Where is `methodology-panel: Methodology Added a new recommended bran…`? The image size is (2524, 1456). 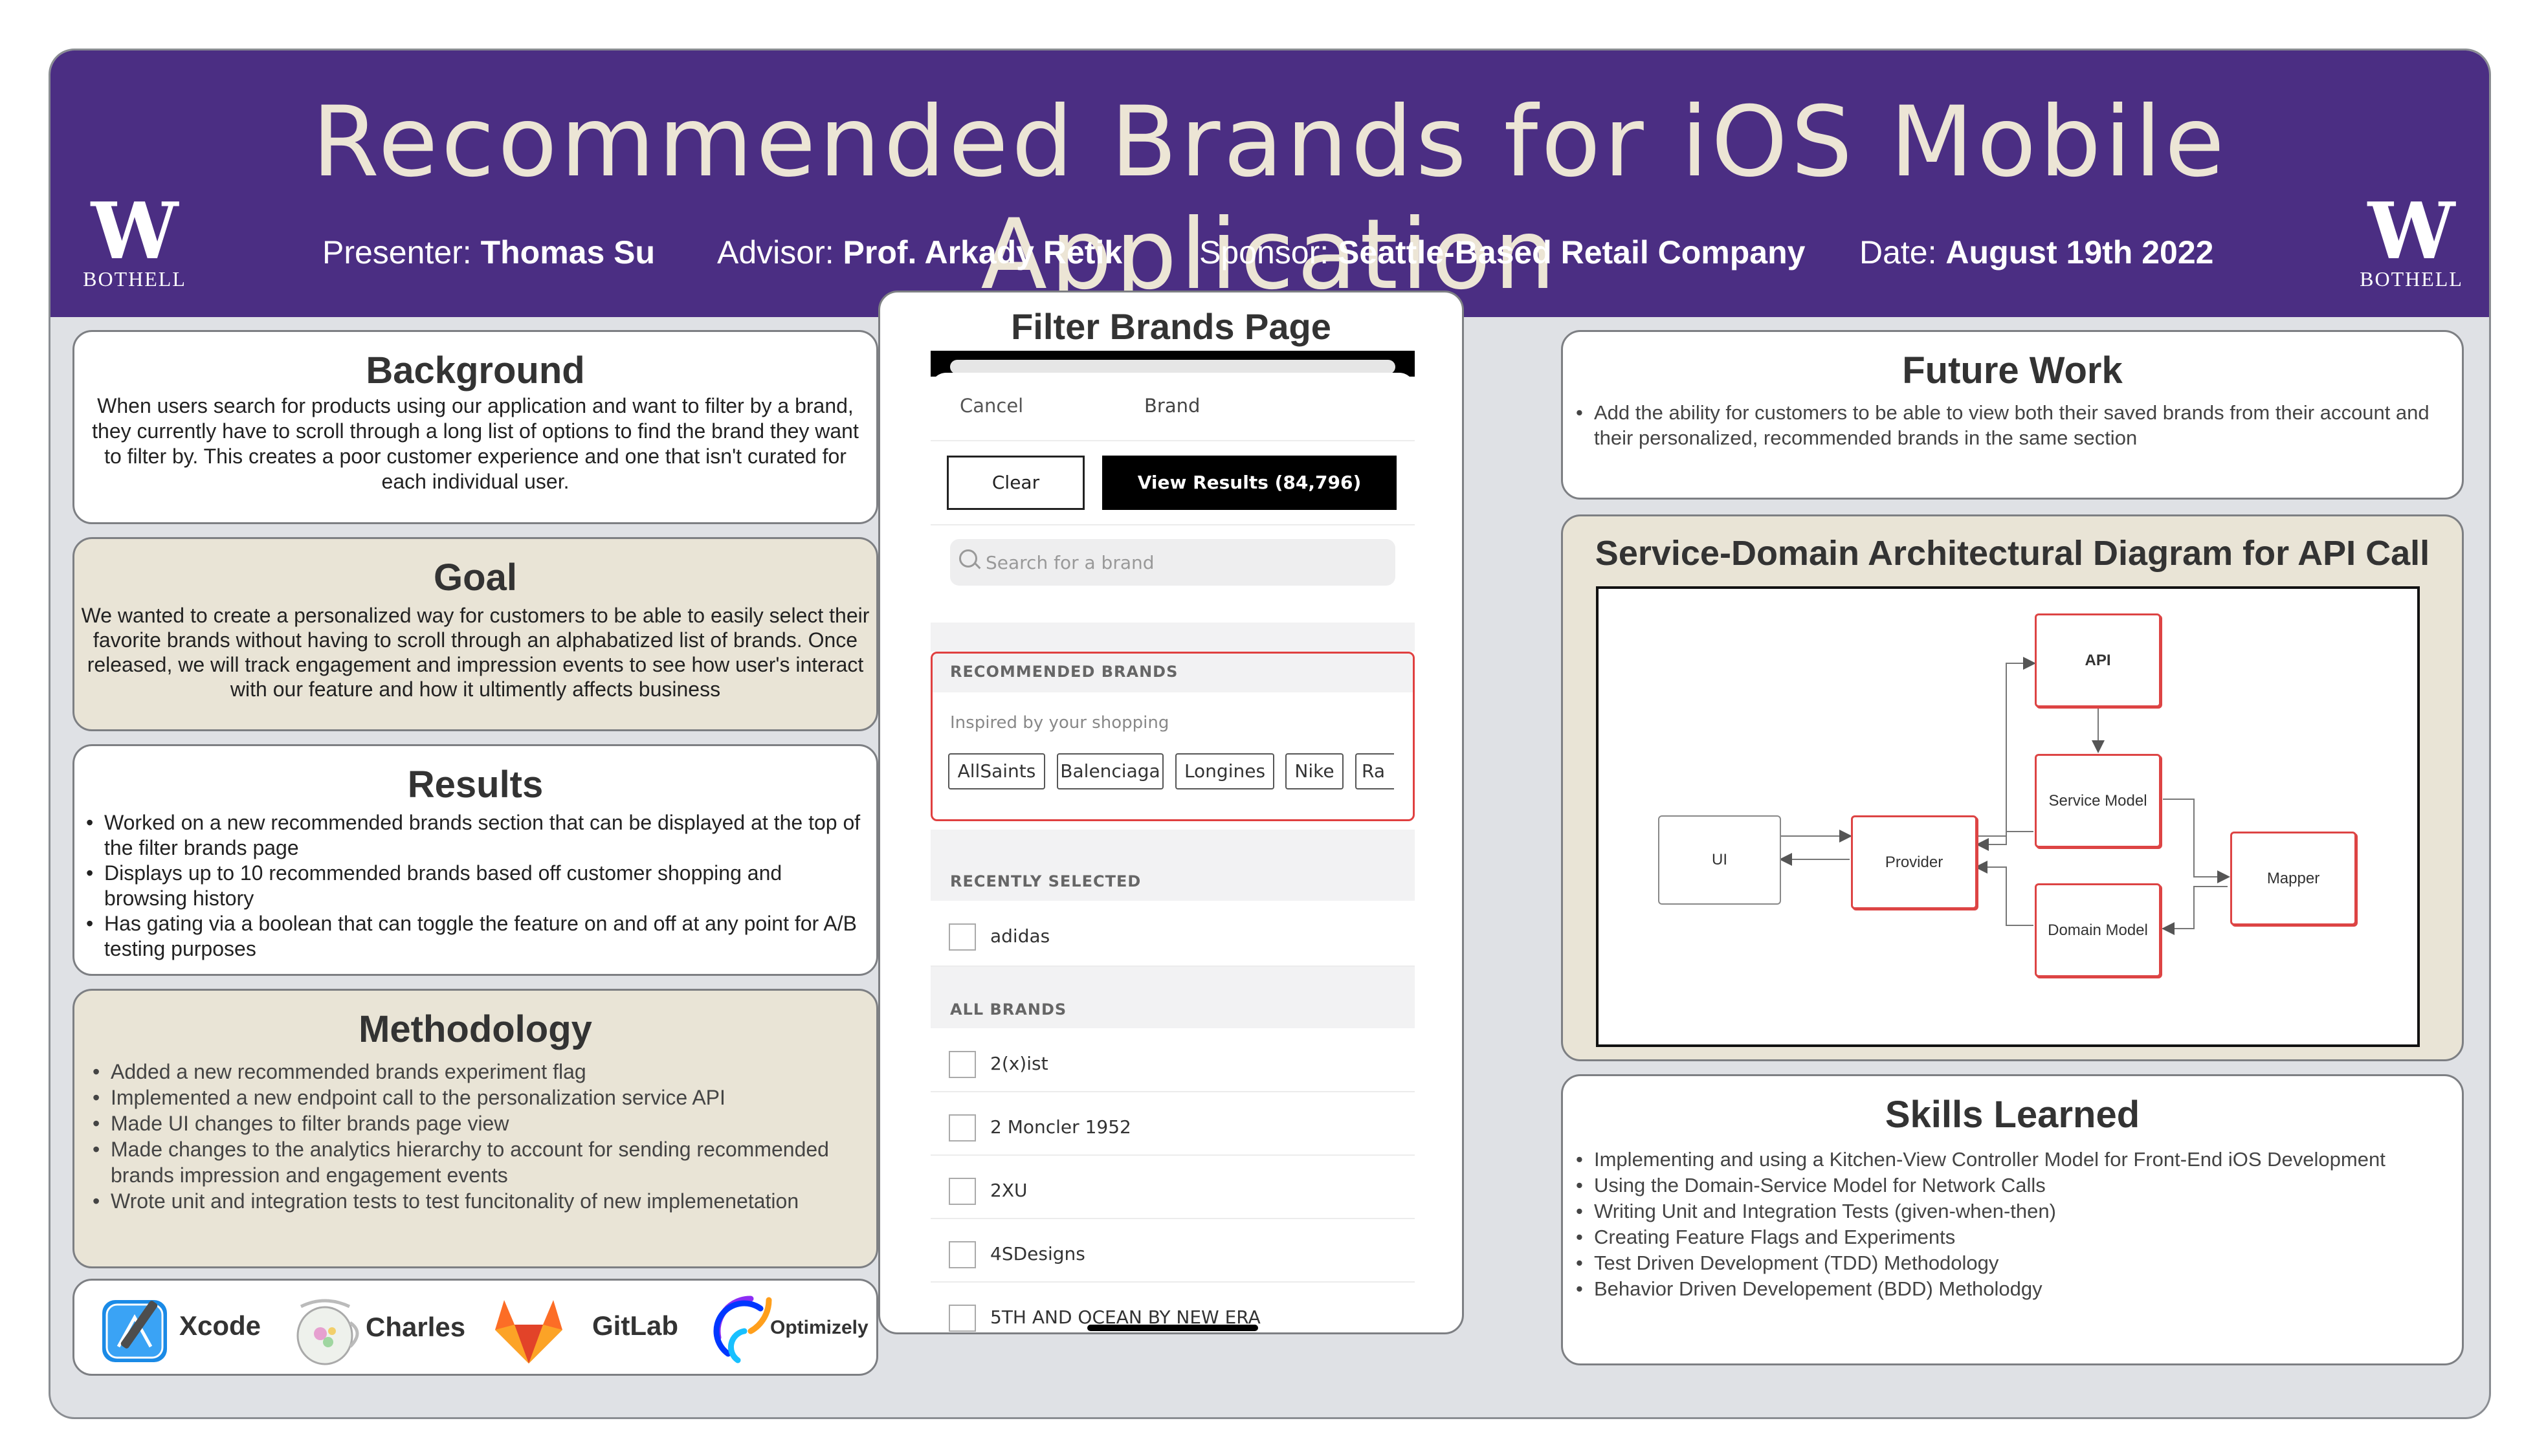
methodology-panel: Methodology Added a new recommended bran… is located at coordinates (475, 1128).